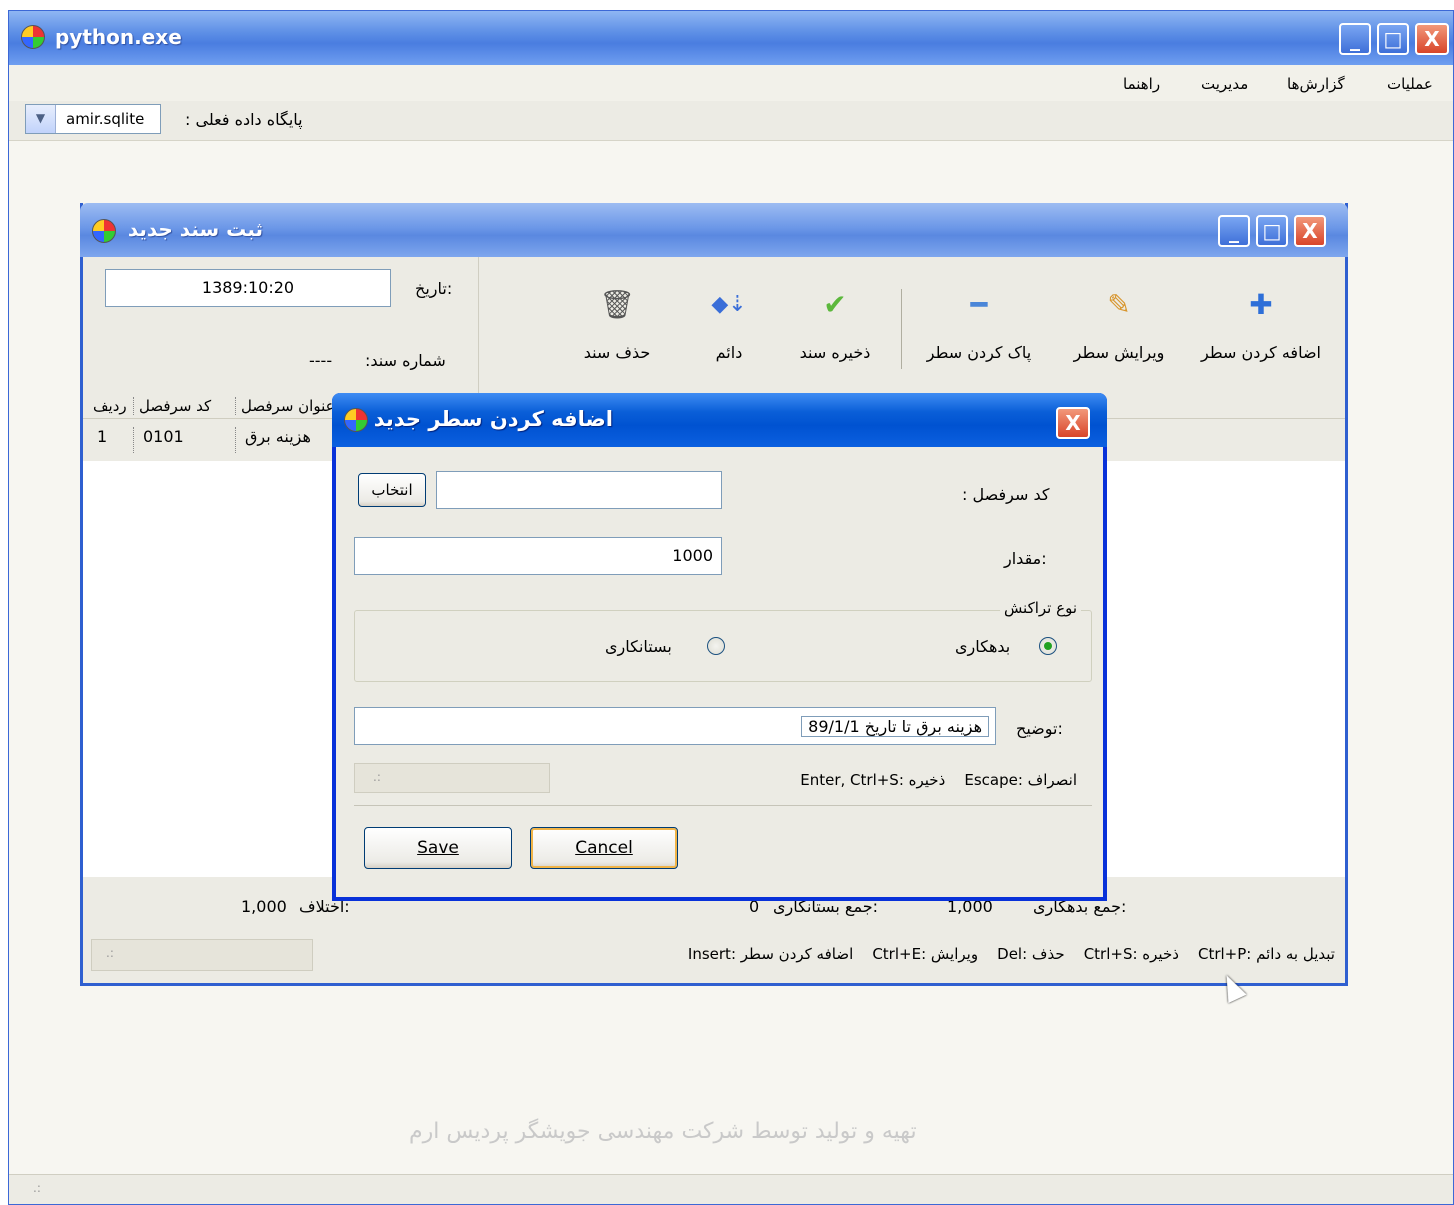 Image resolution: width=1454 pixels, height=1205 pixels. Describe the element at coordinates (1025, 558) in the screenshot. I see `amount-label: مقدار:` at that location.